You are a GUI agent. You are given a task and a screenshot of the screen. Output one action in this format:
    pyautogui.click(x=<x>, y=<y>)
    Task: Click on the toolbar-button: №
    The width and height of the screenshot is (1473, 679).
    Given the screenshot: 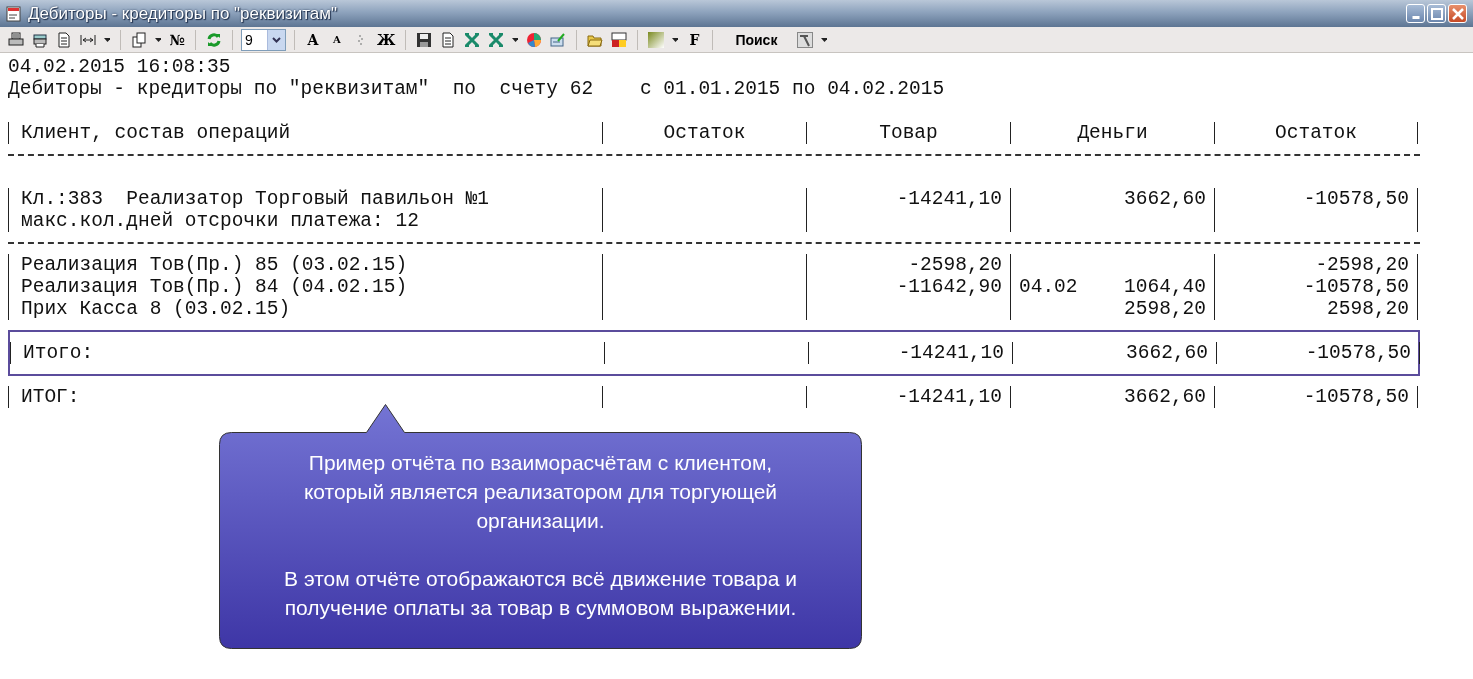 What is the action you would take?
    pyautogui.click(x=177, y=39)
    